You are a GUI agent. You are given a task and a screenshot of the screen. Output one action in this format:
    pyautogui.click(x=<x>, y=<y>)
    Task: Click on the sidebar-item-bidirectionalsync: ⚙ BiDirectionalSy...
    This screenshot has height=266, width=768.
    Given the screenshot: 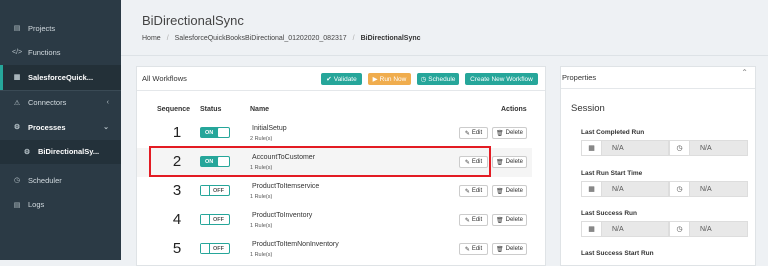 What is the action you would take?
    pyautogui.click(x=60, y=151)
    